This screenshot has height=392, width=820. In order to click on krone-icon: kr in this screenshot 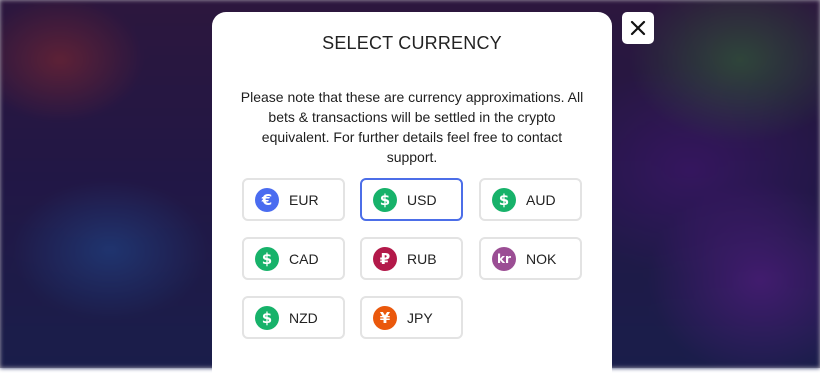, I will do `click(504, 258)`.